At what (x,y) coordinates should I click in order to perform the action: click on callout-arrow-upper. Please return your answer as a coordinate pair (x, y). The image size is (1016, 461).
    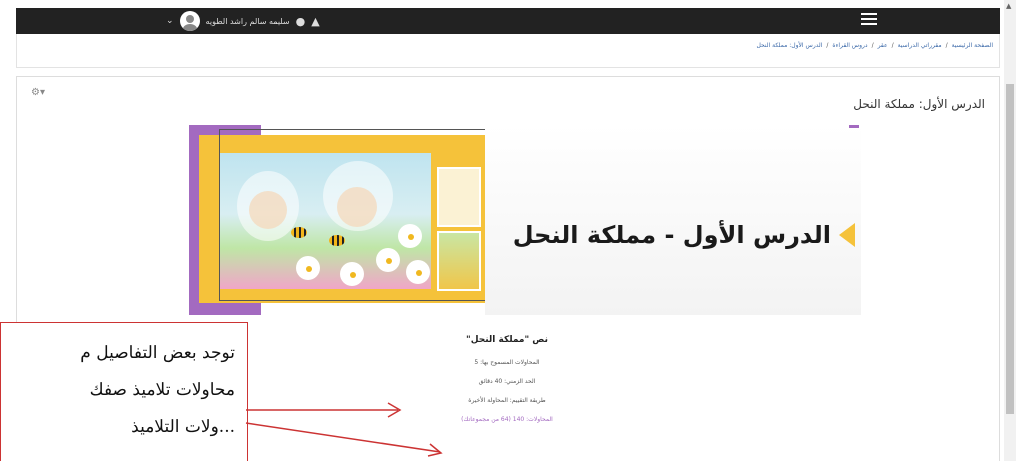
    Looking at the image, I should click on (324, 410).